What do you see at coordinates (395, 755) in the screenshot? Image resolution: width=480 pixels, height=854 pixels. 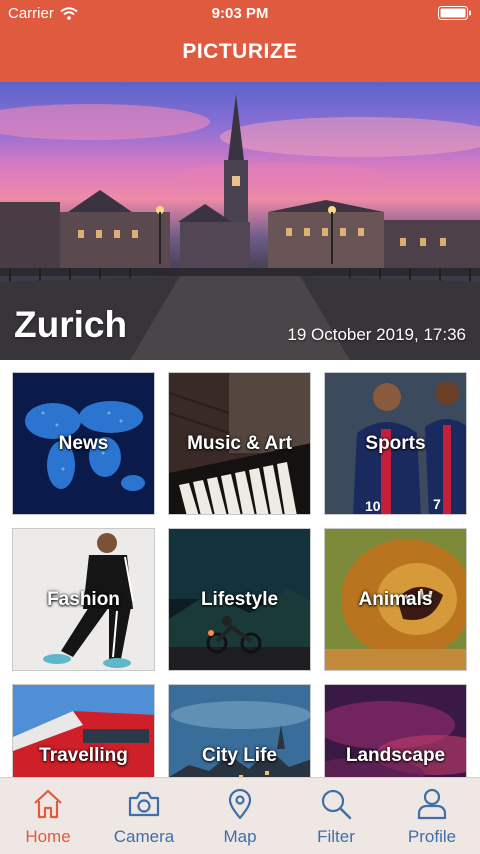 I see `category-label: Landscape` at bounding box center [395, 755].